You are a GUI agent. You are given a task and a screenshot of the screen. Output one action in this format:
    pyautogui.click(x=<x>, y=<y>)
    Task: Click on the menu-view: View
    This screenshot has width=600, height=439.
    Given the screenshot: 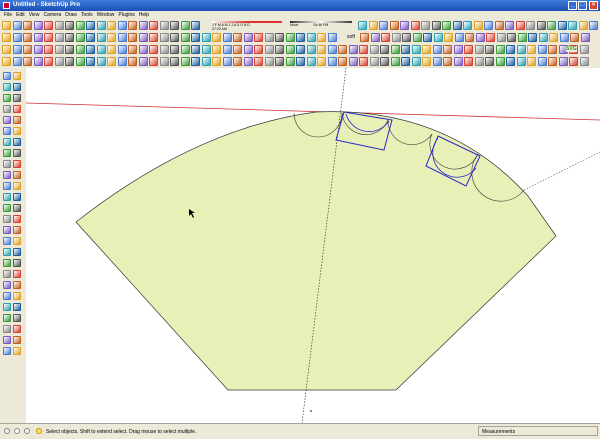 What is the action you would take?
    pyautogui.click(x=34, y=15)
    